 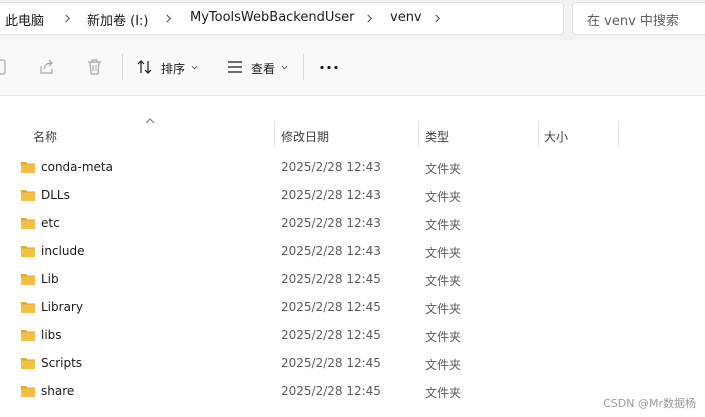 What do you see at coordinates (437, 136) in the screenshot?
I see `column-header-type: 类型` at bounding box center [437, 136].